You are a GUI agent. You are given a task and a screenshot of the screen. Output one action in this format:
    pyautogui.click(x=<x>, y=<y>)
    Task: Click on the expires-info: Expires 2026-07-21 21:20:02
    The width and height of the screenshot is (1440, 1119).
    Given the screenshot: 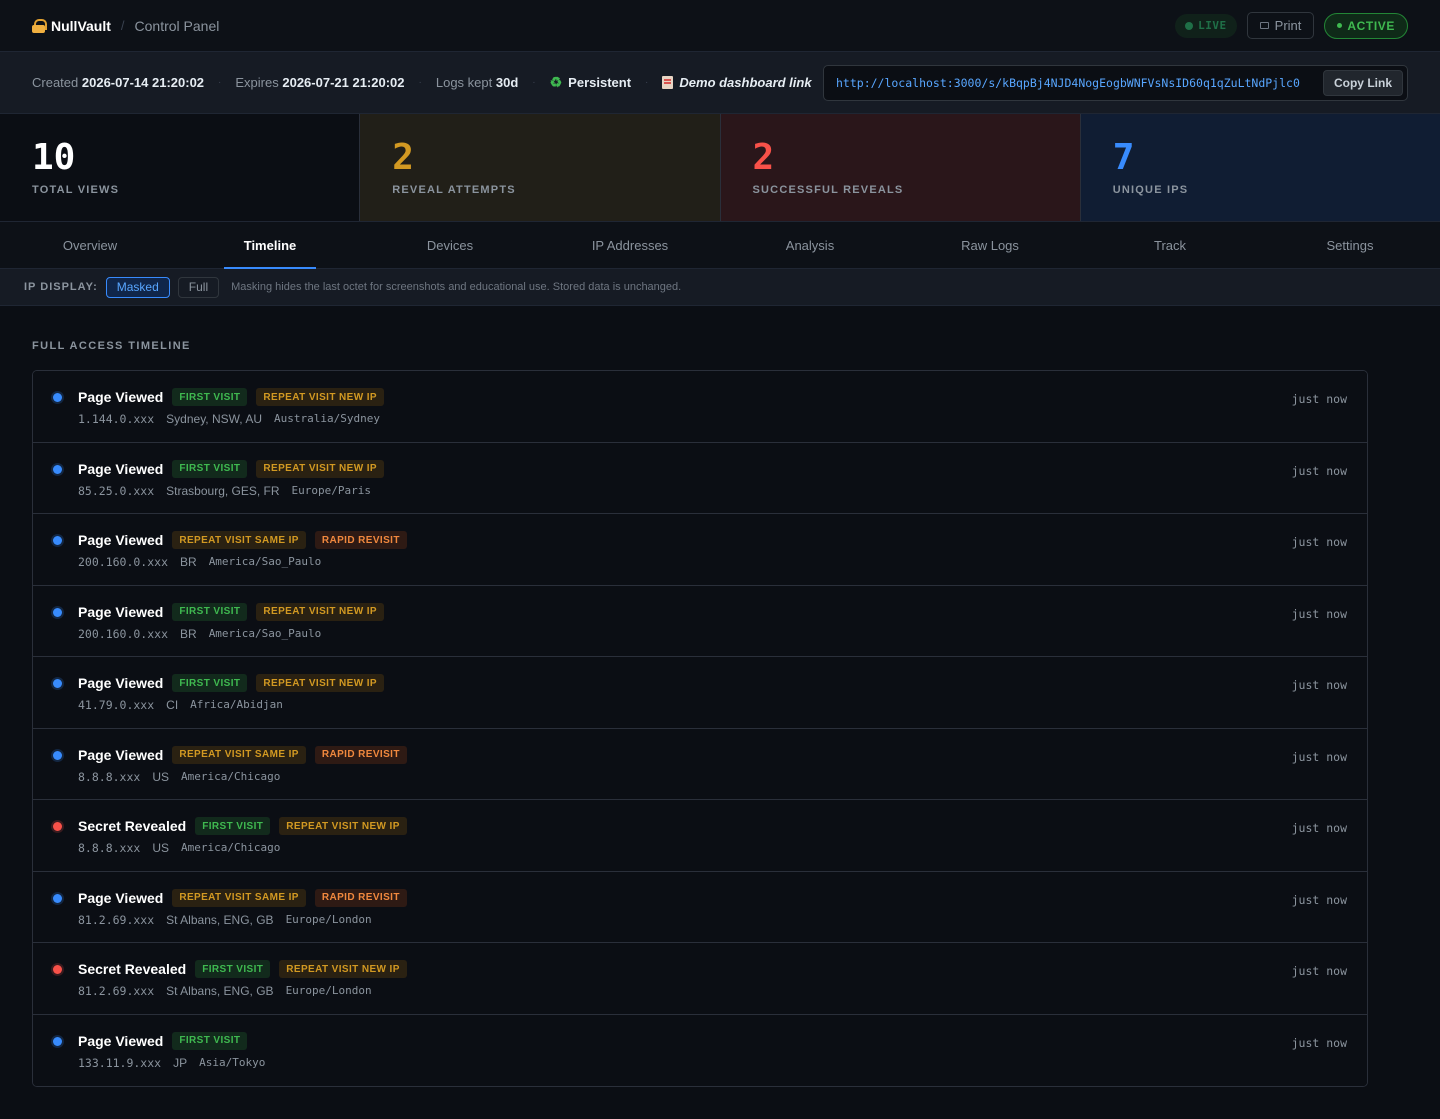 What is the action you would take?
    pyautogui.click(x=320, y=82)
    